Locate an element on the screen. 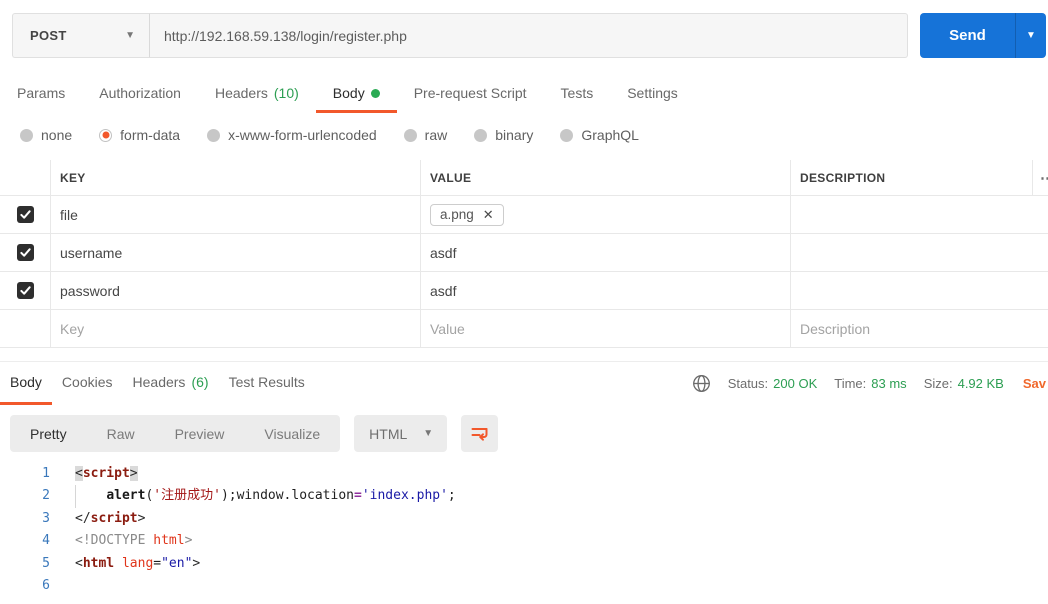  radio-selected-icon is located at coordinates (106, 135).